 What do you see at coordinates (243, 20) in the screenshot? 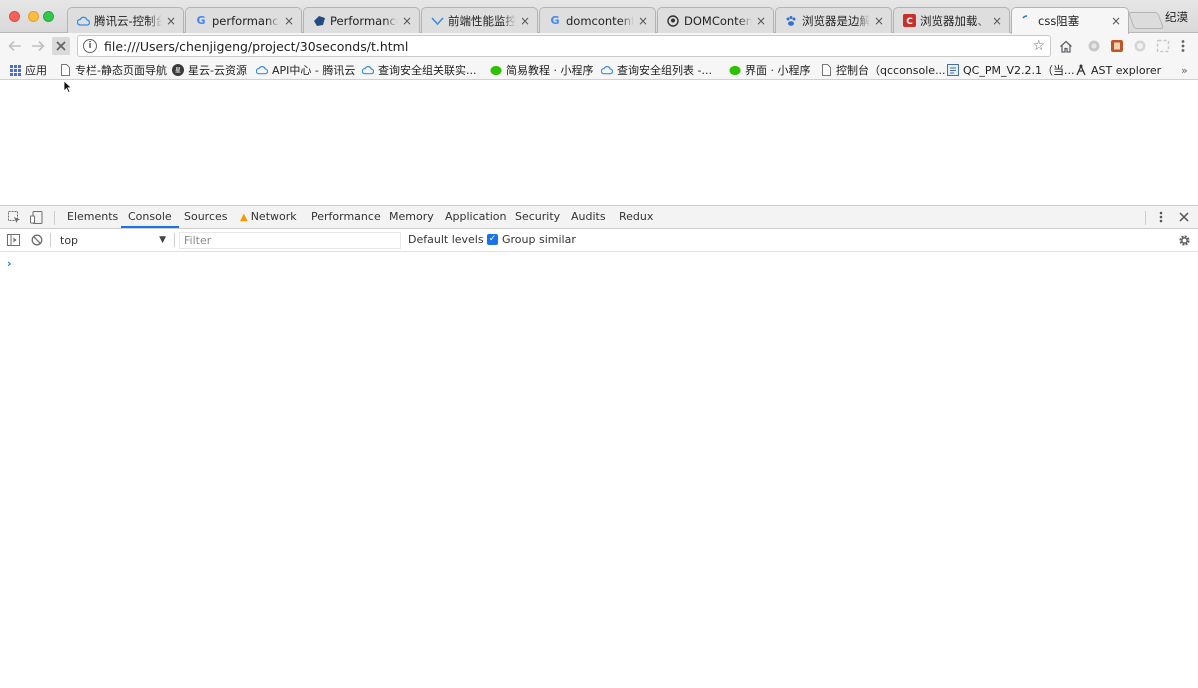
I see `browser-tab: G performance.timing ×` at bounding box center [243, 20].